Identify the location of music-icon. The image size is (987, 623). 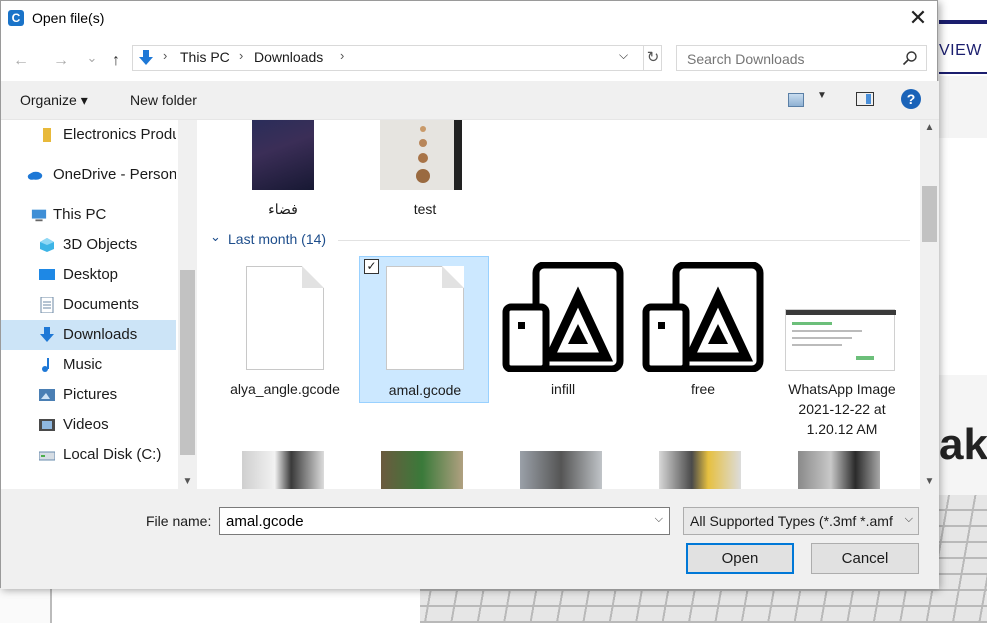
(45, 365).